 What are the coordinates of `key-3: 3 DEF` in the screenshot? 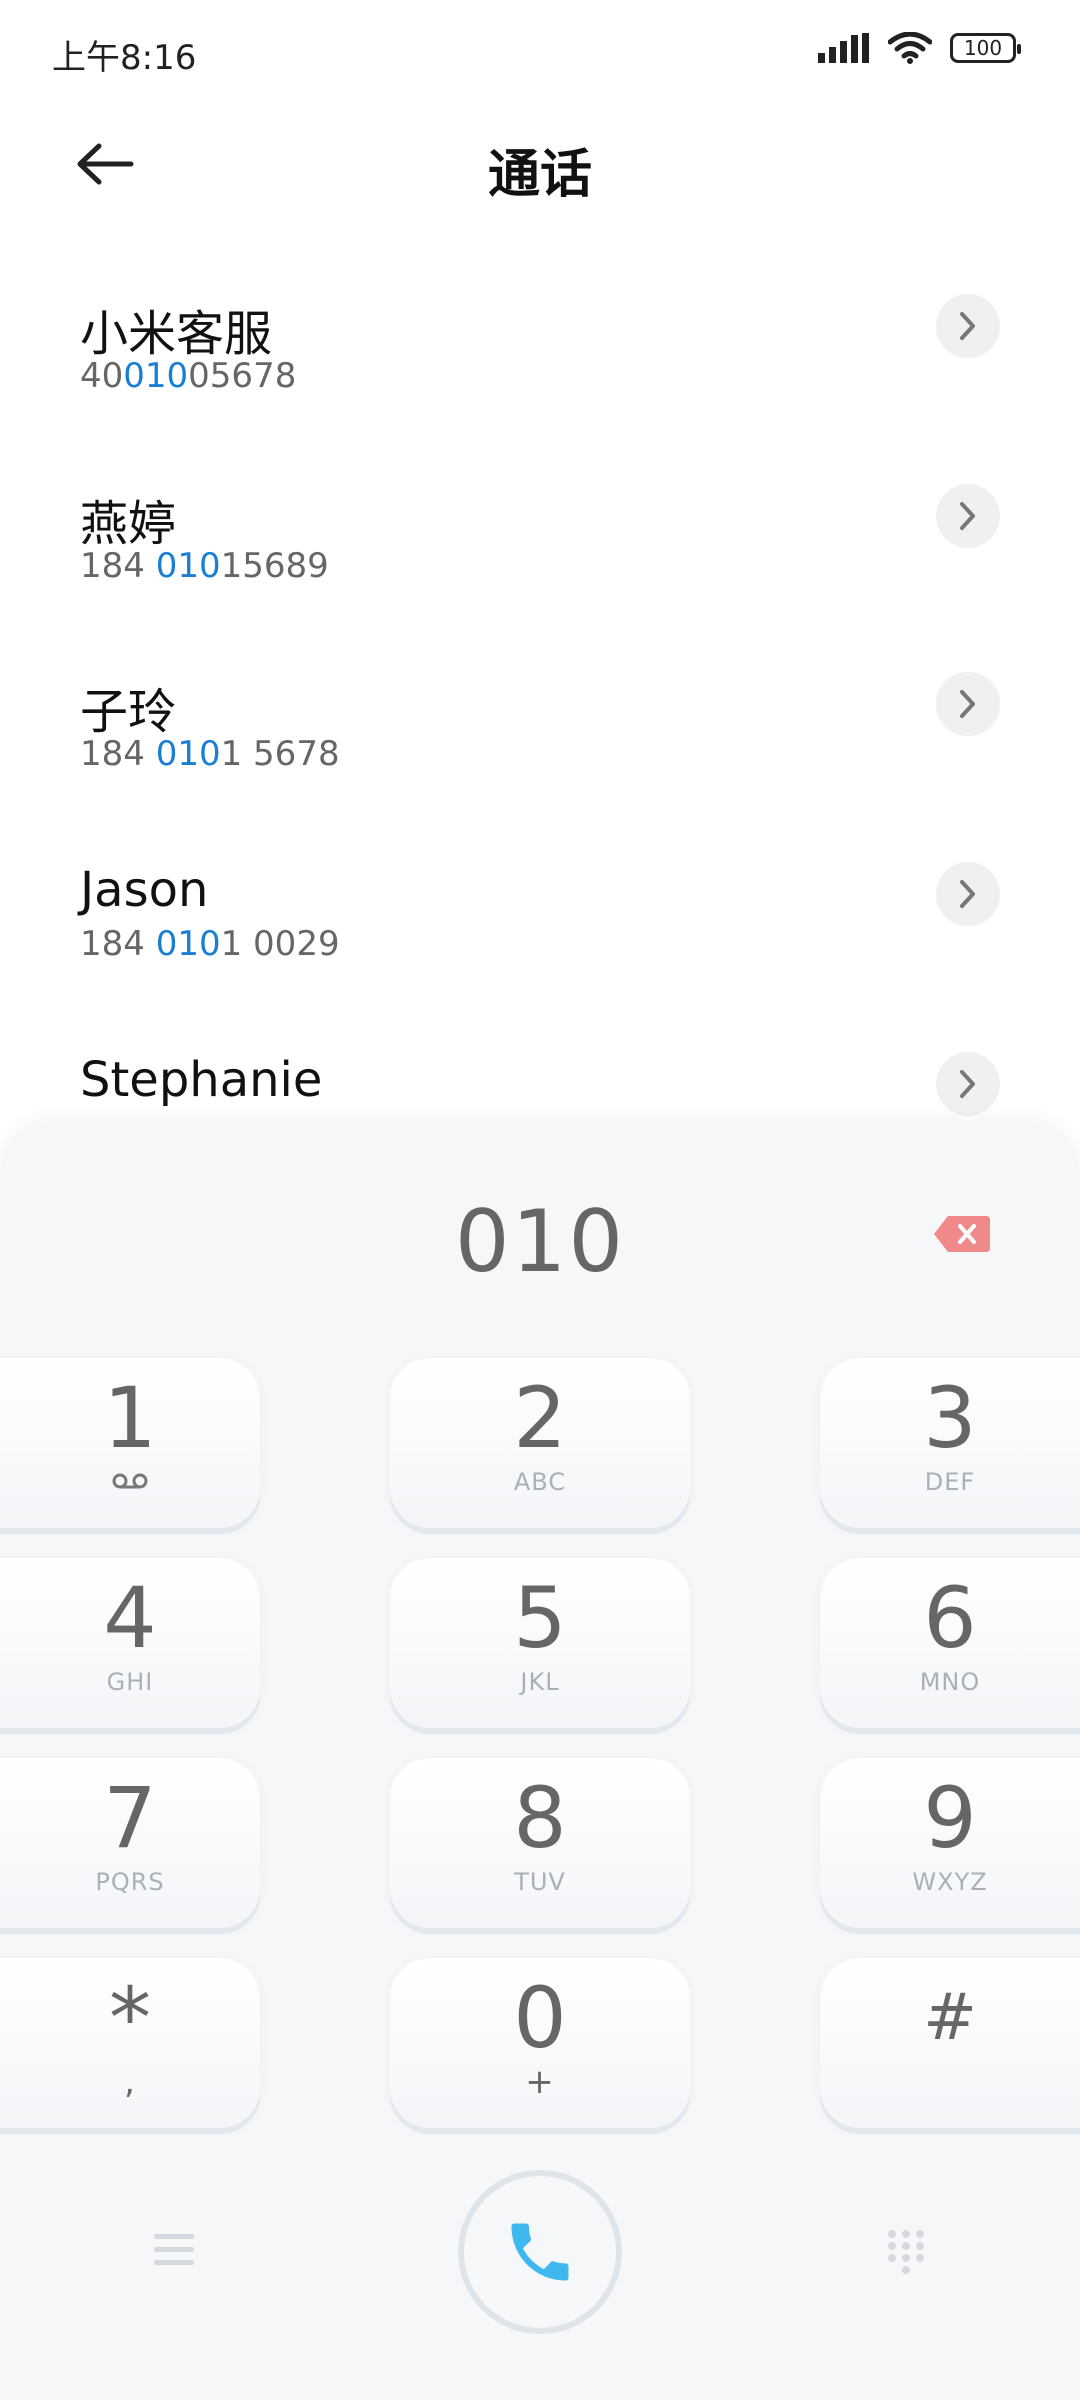 It's located at (950, 1443).